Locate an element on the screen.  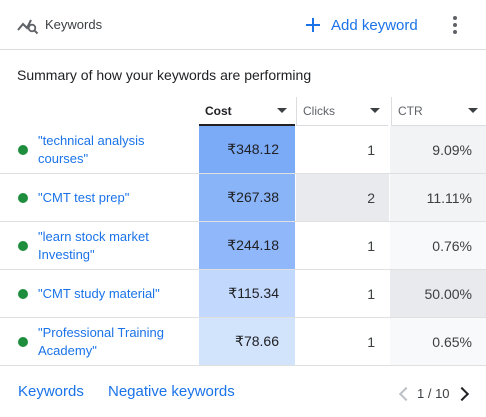
keyword-link: "Professional Training Academy" is located at coordinates (113, 341).